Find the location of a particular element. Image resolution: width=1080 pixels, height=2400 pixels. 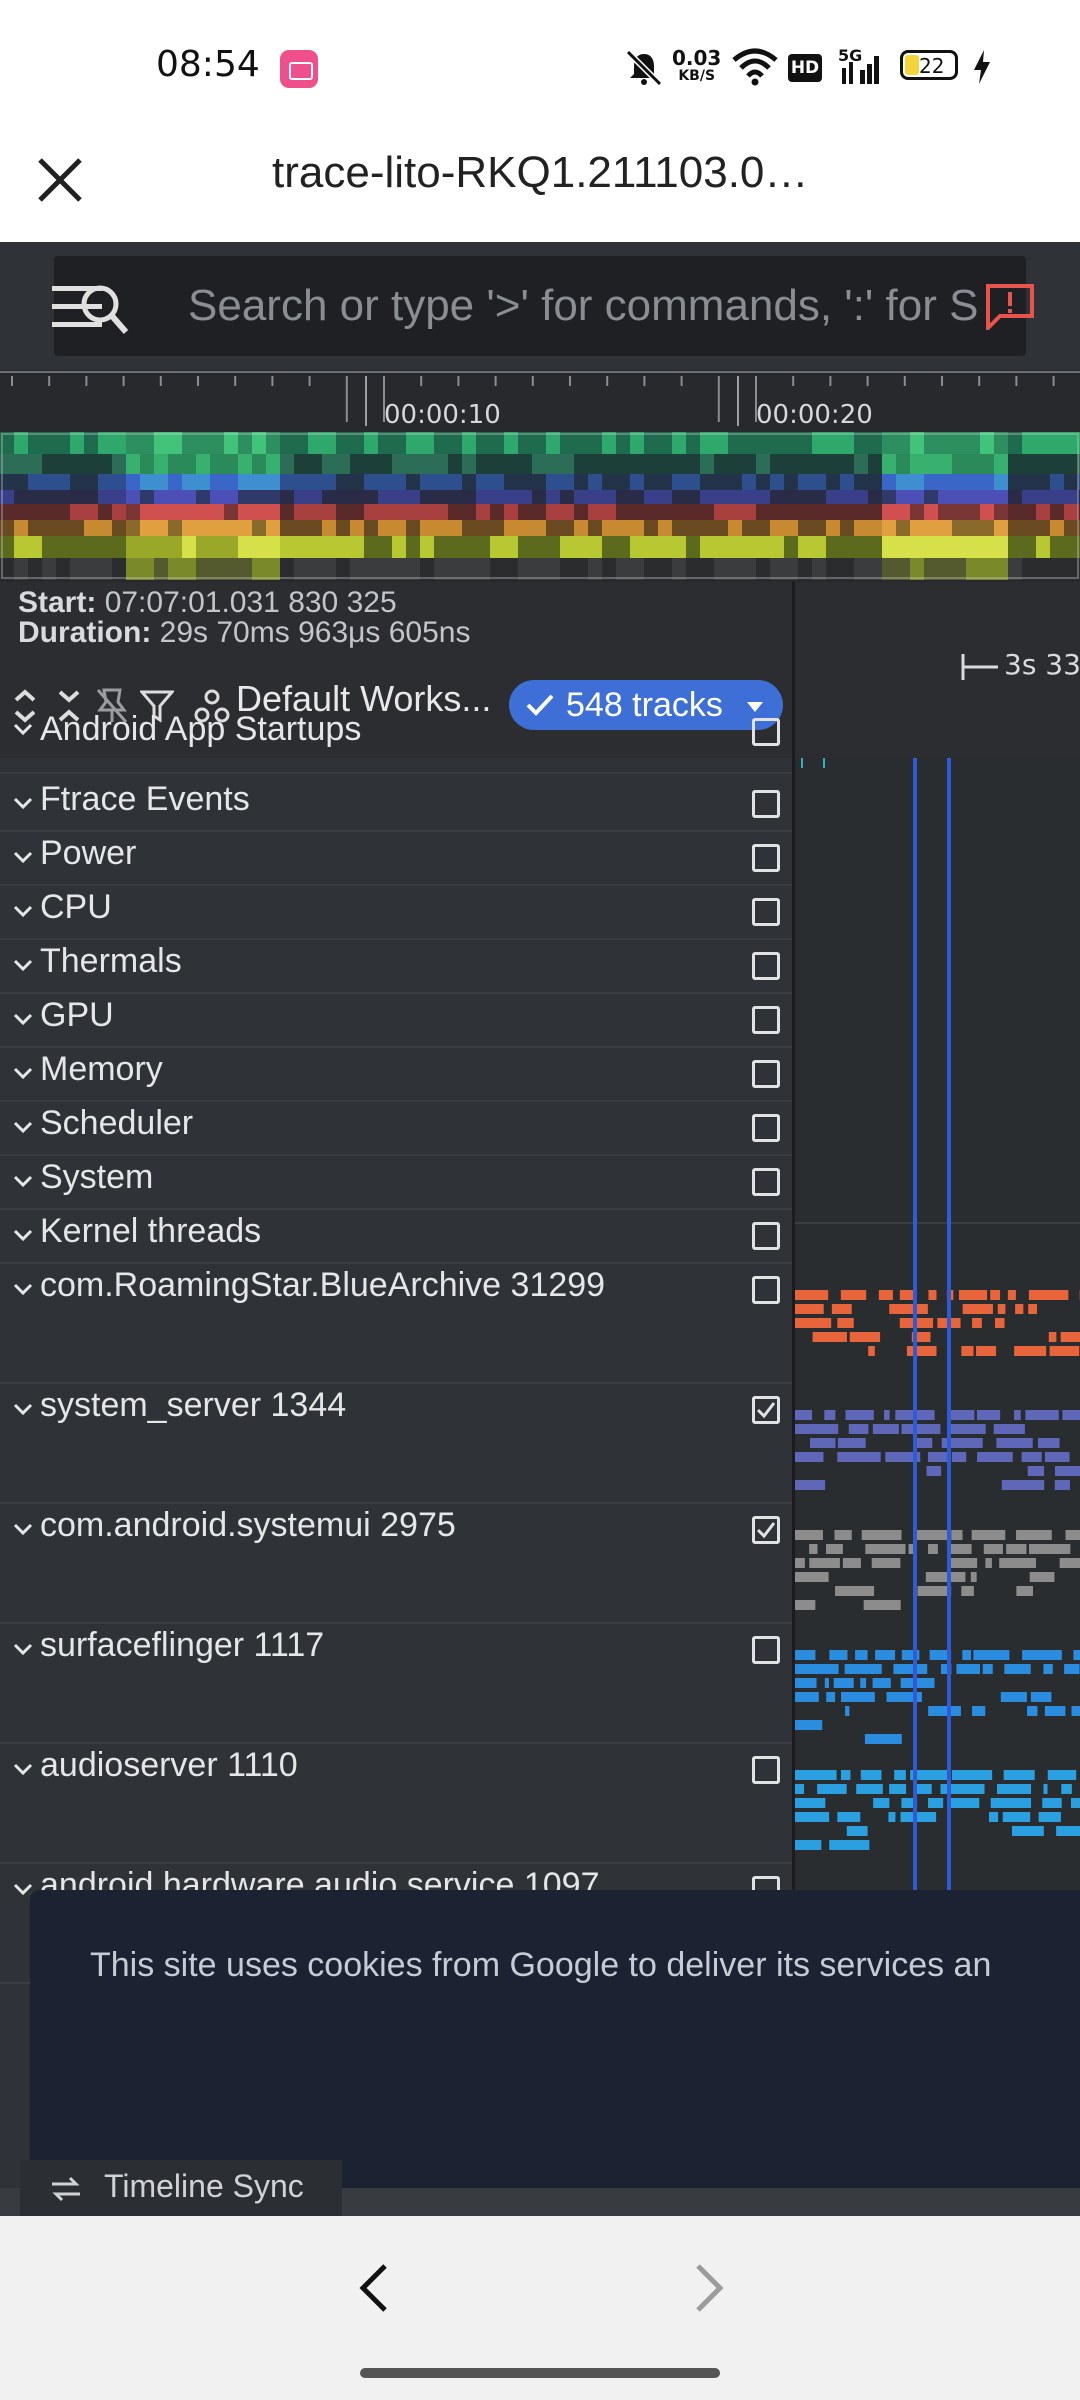

track-row: Memory is located at coordinates (396, 1074).